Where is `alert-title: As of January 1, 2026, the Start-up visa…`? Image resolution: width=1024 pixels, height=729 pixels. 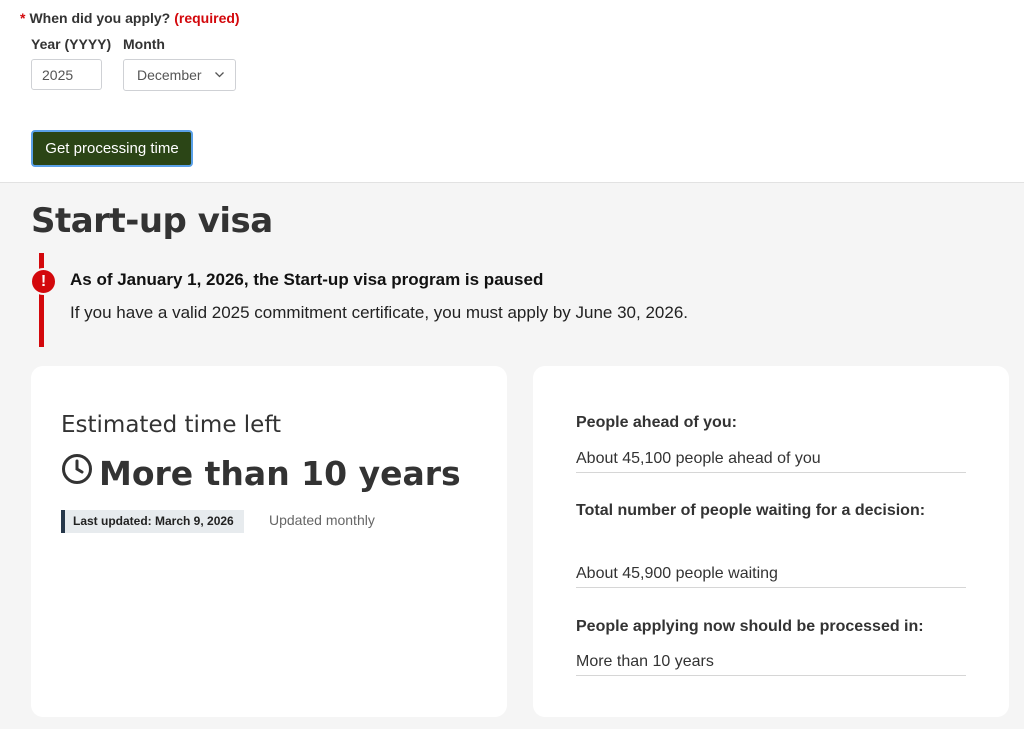
alert-title: As of January 1, 2026, the Start-up visa… is located at coordinates (307, 279).